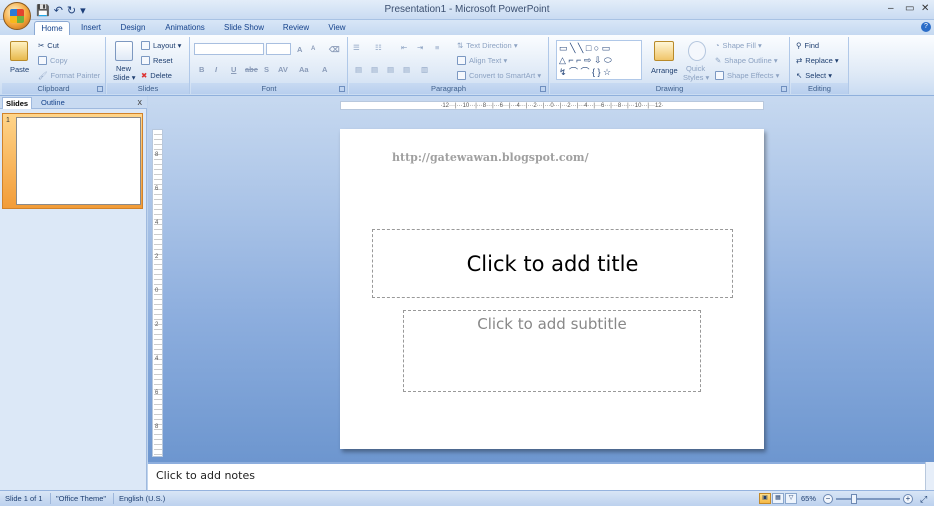 Image resolution: width=934 pixels, height=506 pixels. I want to click on align-text-icon, so click(461, 60).